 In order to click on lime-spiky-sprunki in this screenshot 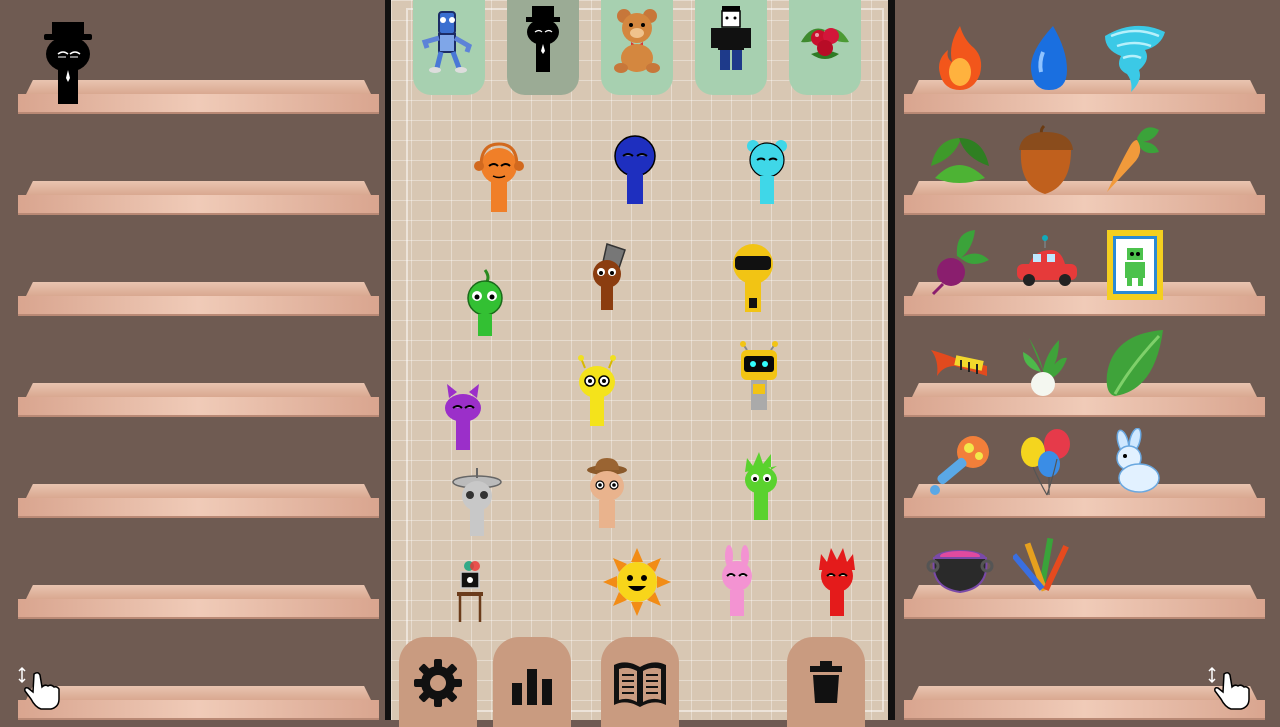, I will do `click(761, 493)`.